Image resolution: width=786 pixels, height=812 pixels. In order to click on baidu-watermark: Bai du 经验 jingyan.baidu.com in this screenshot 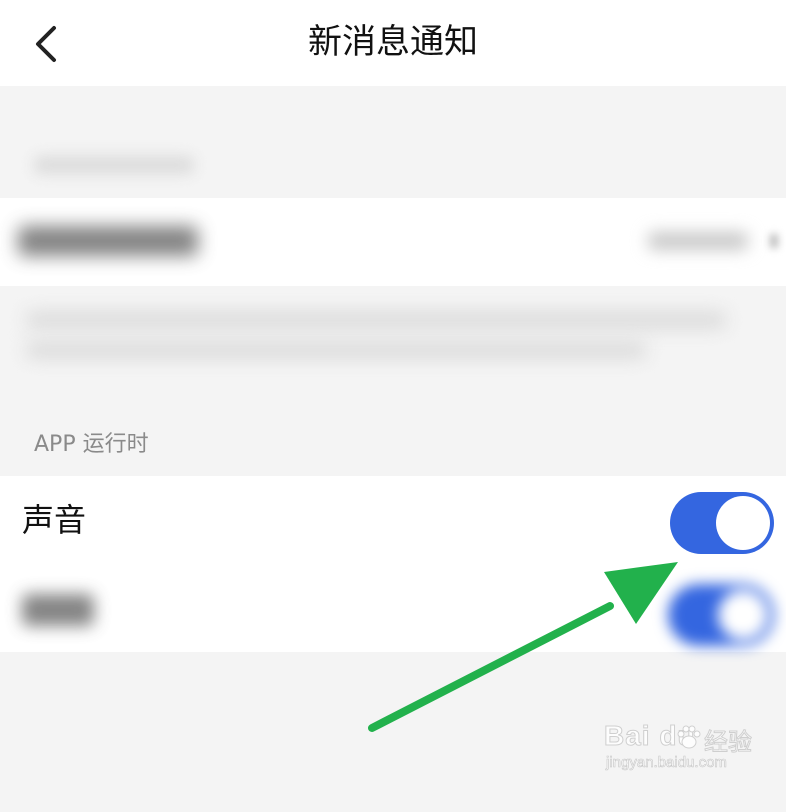, I will do `click(679, 750)`.